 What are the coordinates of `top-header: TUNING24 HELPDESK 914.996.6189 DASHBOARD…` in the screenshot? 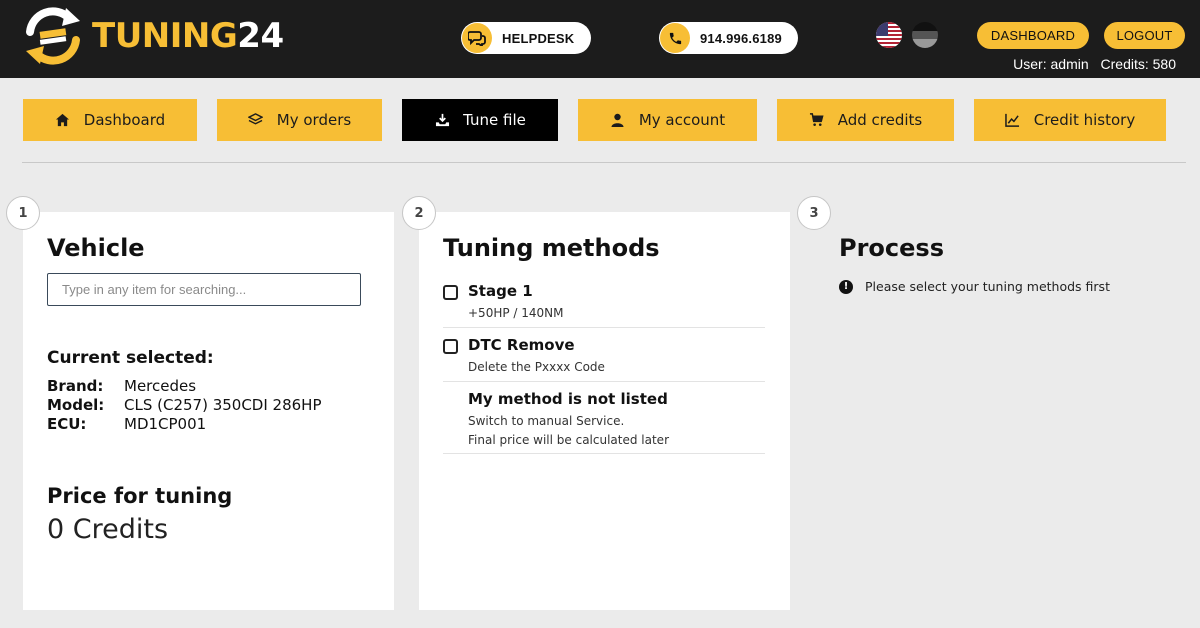 It's located at (600, 39).